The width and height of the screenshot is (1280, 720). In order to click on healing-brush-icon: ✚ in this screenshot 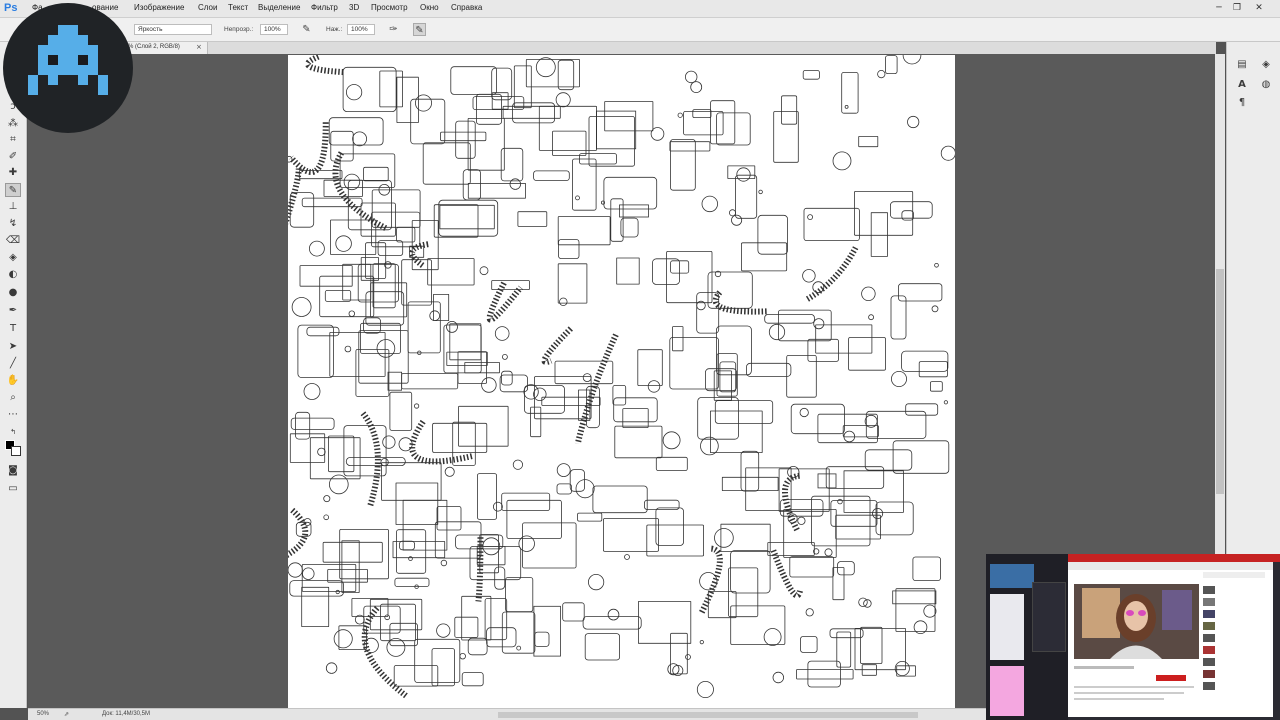, I will do `click(13, 173)`.